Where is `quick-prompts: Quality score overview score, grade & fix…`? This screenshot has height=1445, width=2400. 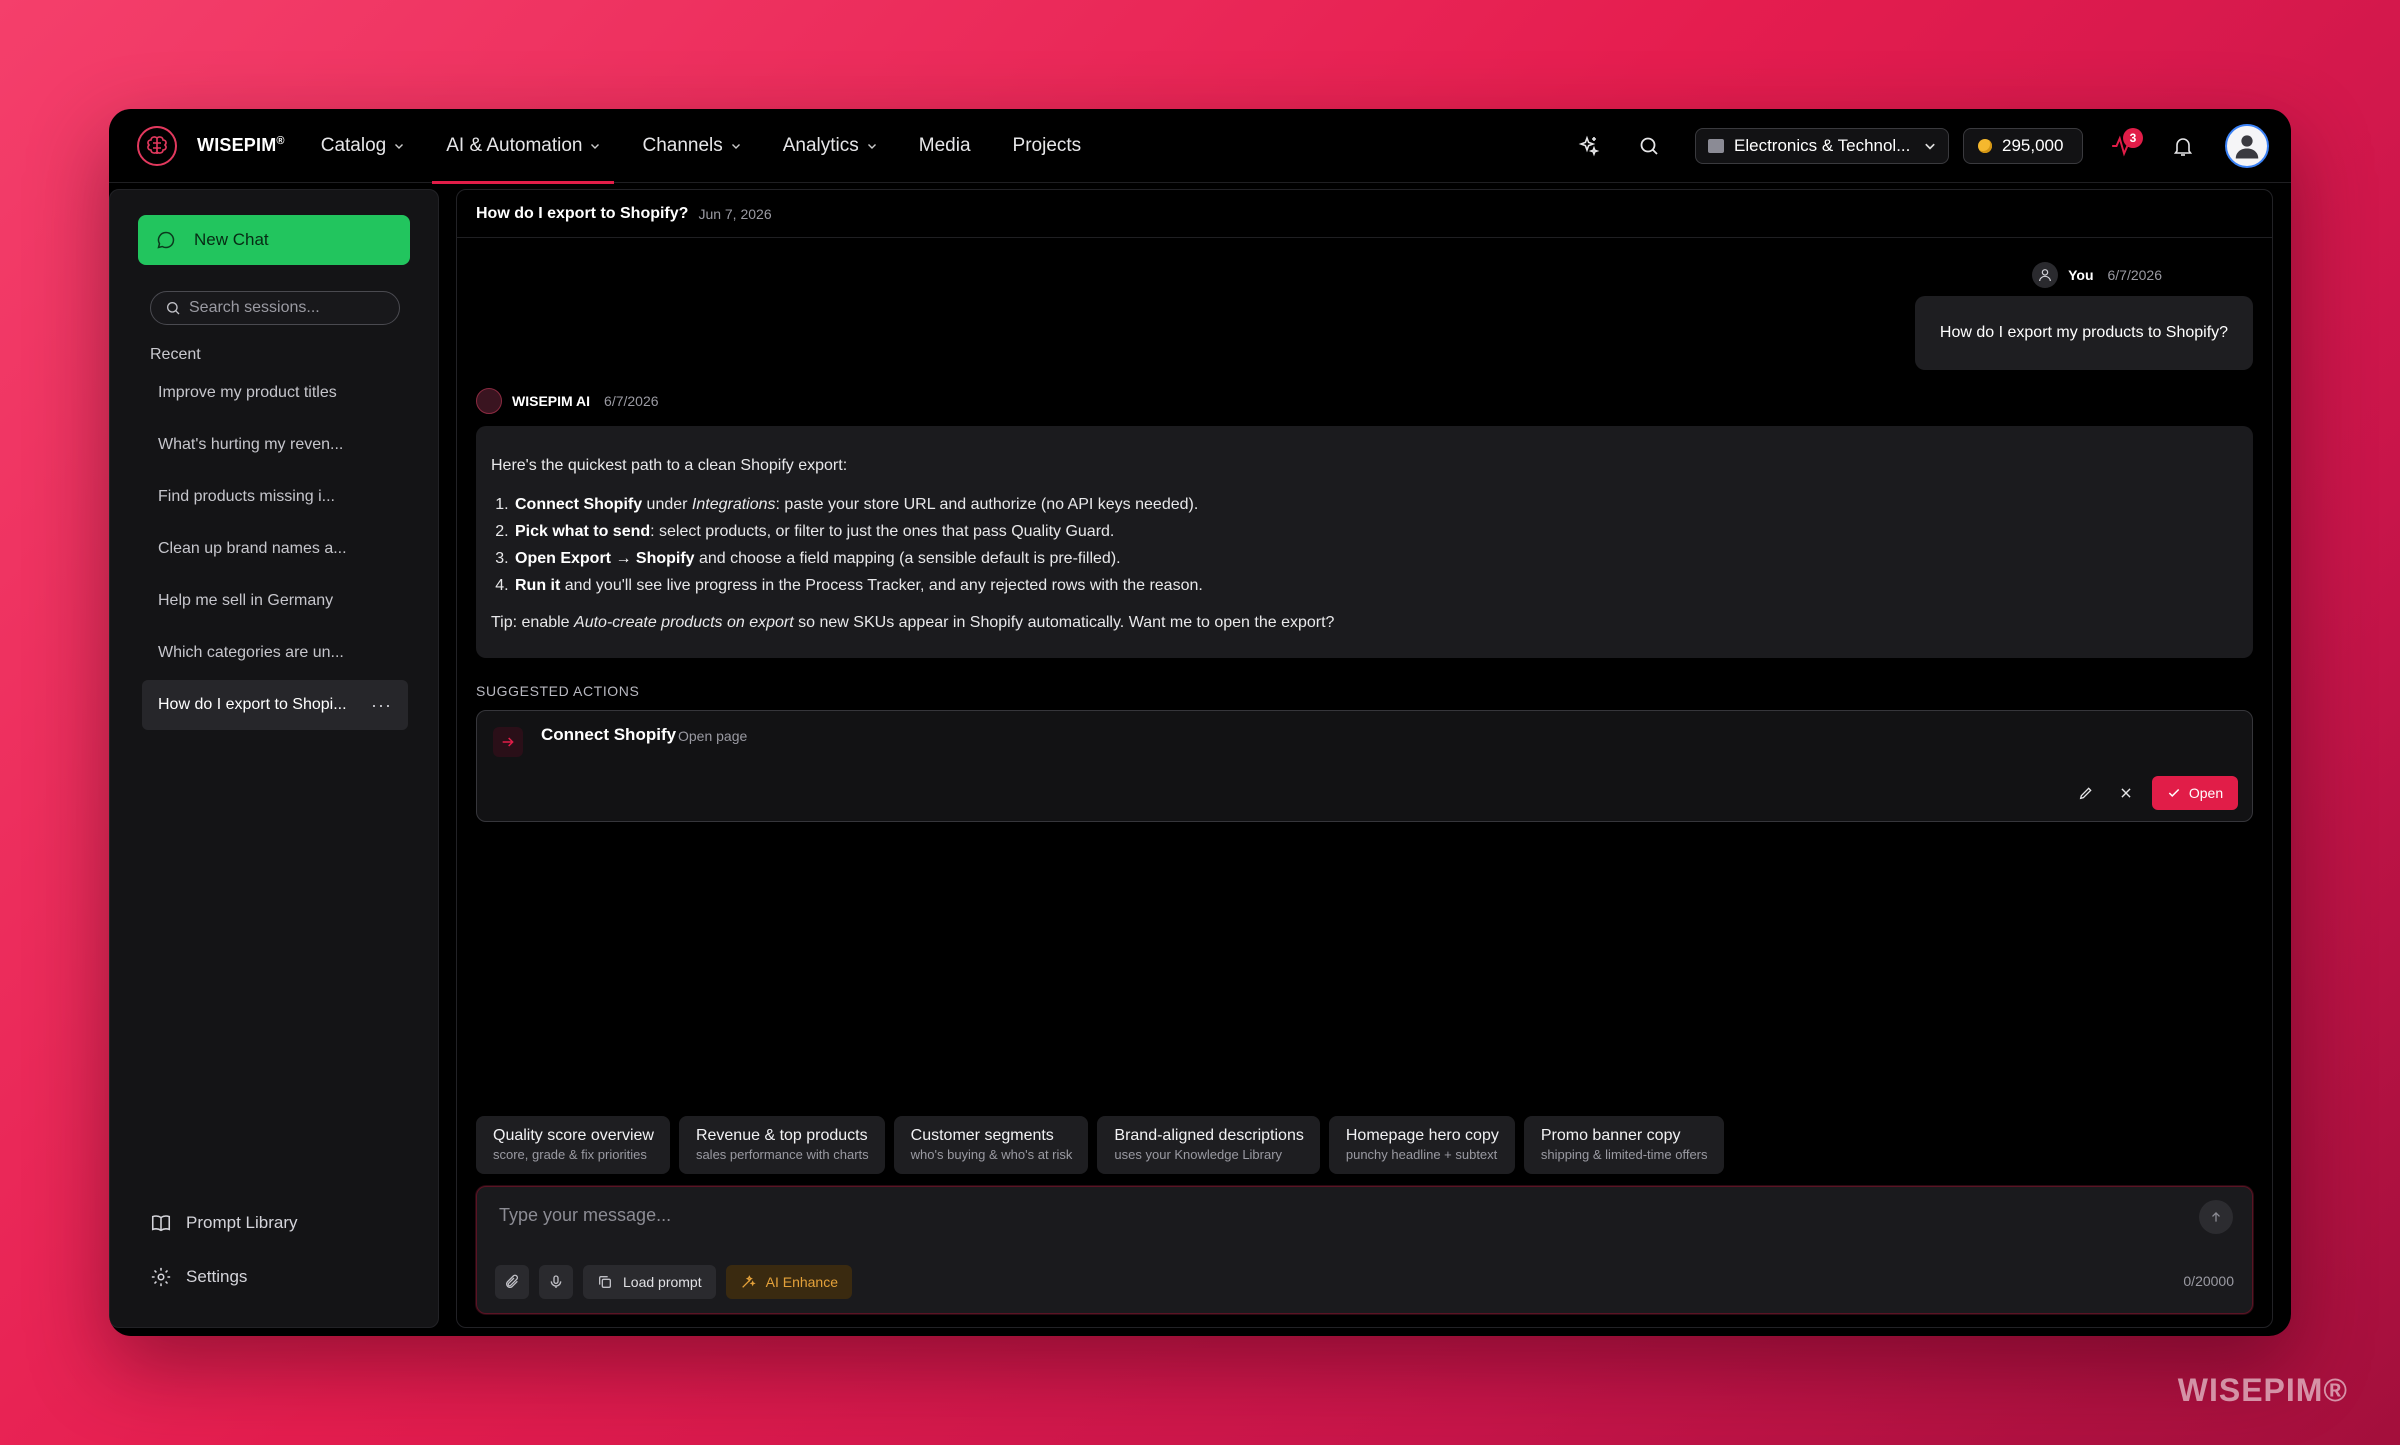
quick-prompts: Quality score overview score, grade & fix… is located at coordinates (1104, 1145).